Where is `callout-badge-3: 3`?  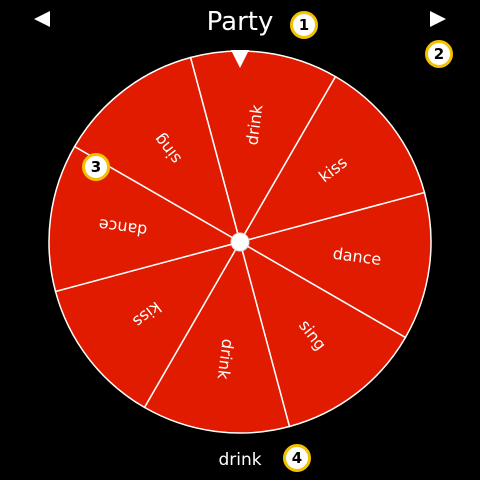 callout-badge-3: 3 is located at coordinates (96, 167).